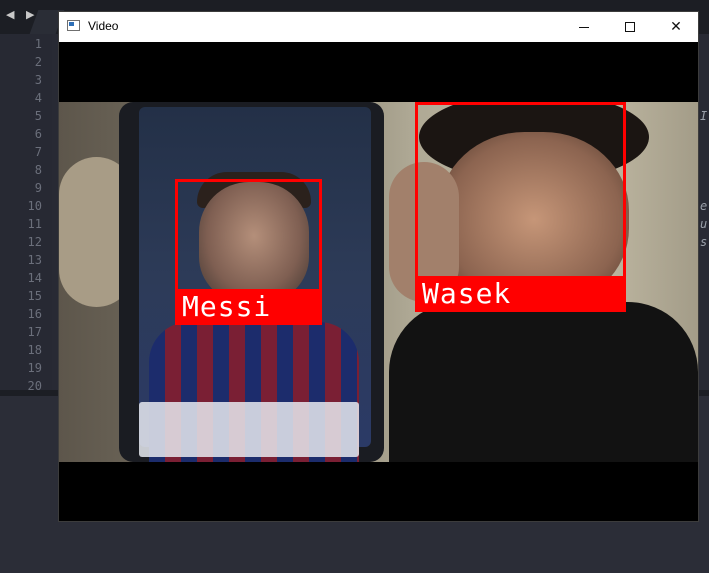 This screenshot has height=573, width=709. What do you see at coordinates (34, 260) in the screenshot?
I see `line-number: 13` at bounding box center [34, 260].